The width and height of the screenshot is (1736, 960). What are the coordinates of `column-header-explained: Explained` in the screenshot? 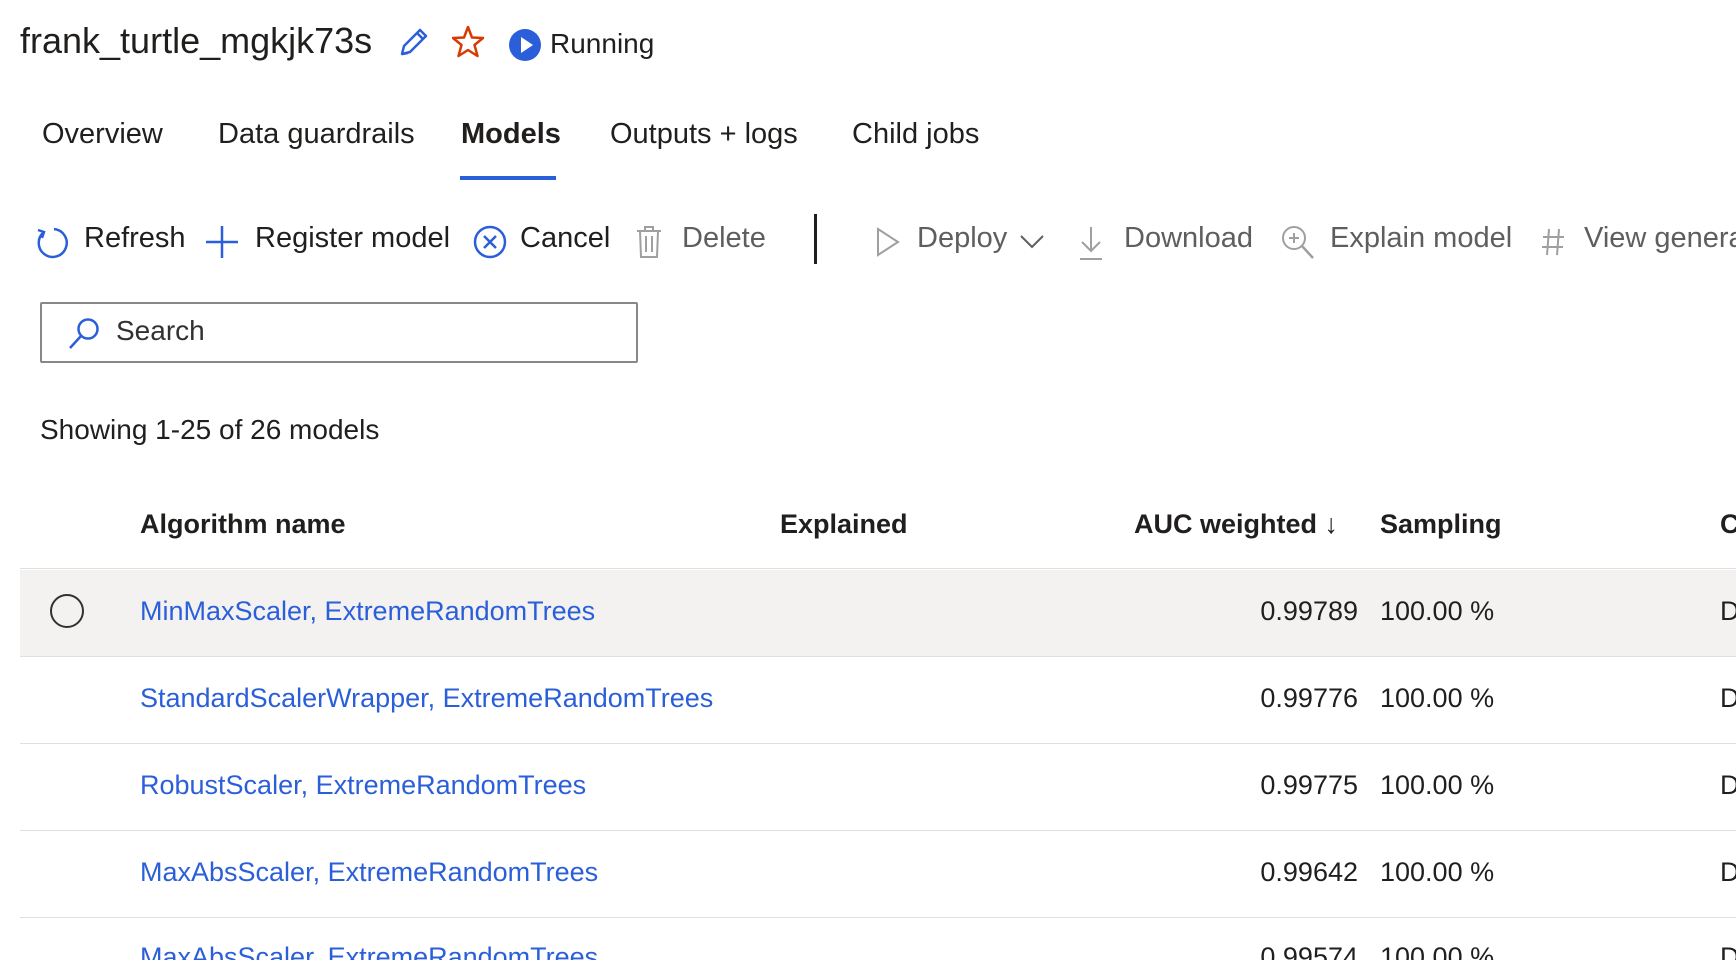 It's located at (844, 524).